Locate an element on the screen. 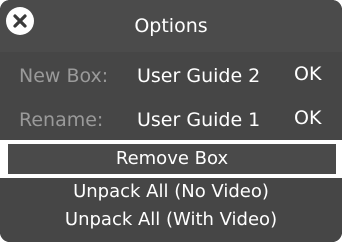  unpack-all-no-video-button: Unpack All (No Video) is located at coordinates (171, 192).